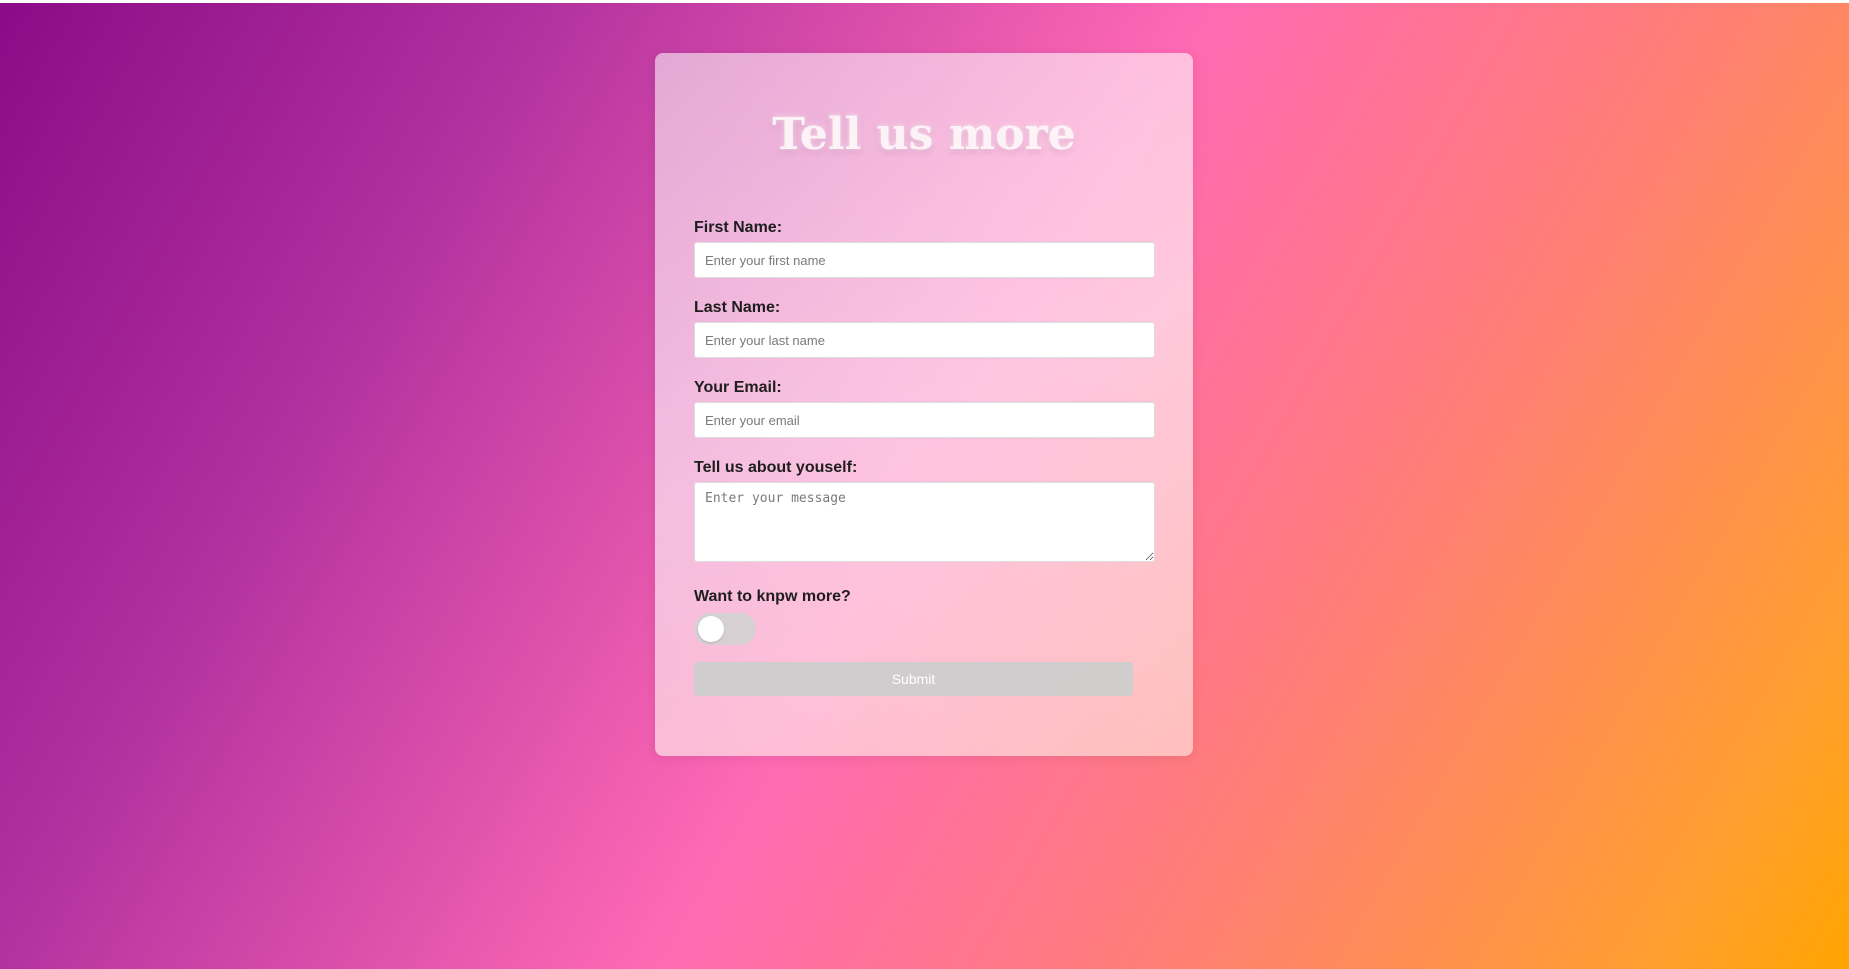 This screenshot has height=969, width=1849. I want to click on last-name-label: Last Name:, so click(737, 307).